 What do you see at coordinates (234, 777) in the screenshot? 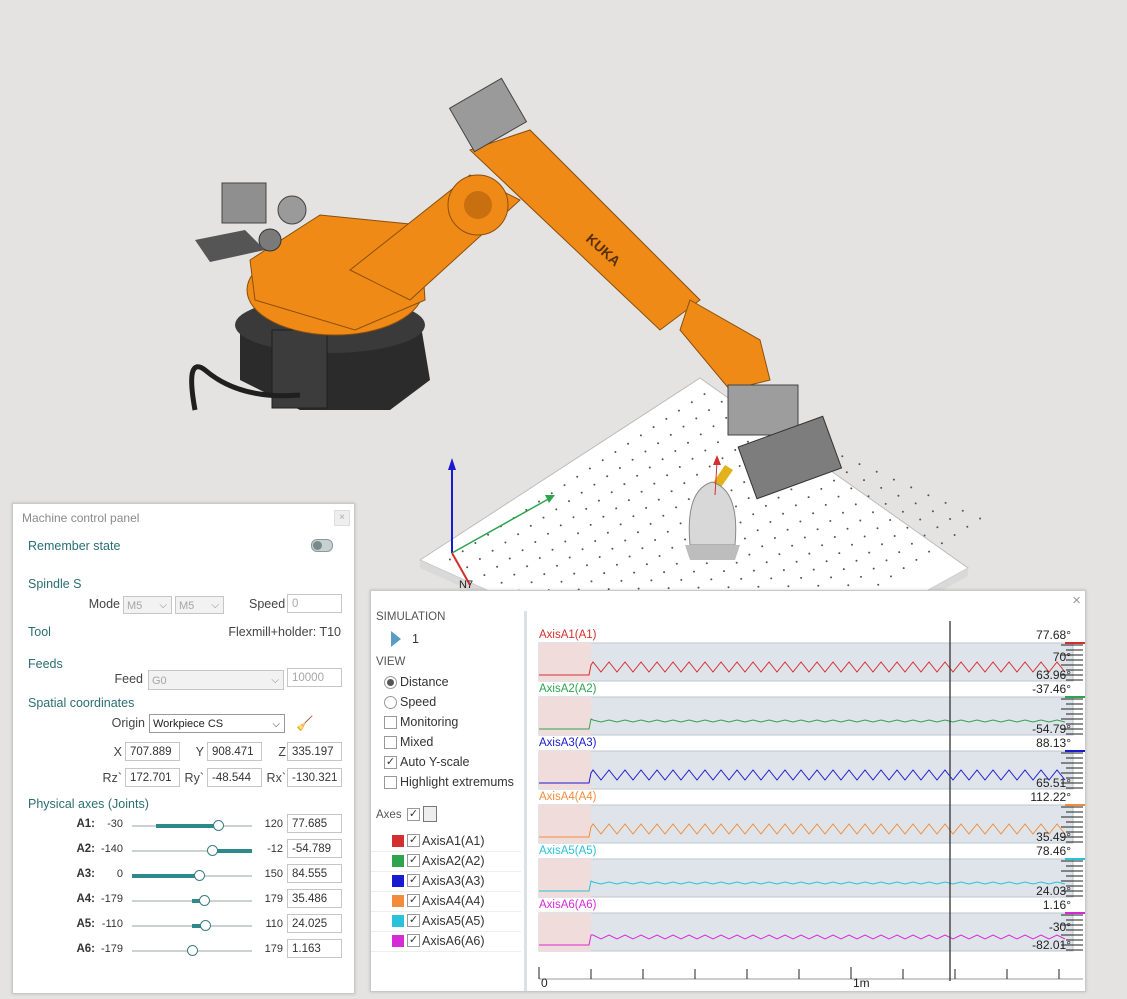
I see `ry-input: -48.544` at bounding box center [234, 777].